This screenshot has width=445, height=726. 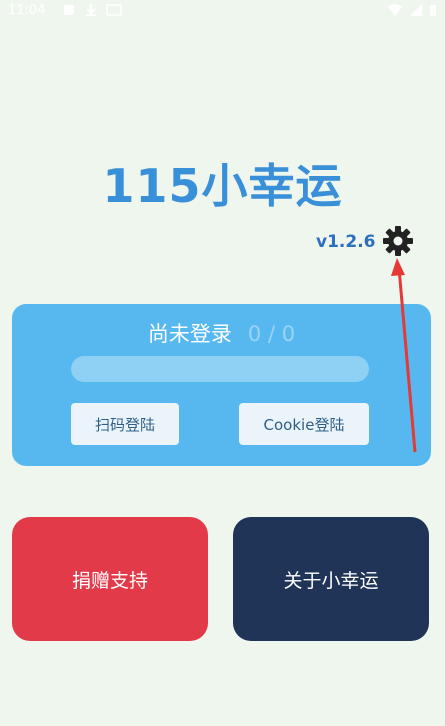 I want to click on battery-icon, so click(x=433, y=10).